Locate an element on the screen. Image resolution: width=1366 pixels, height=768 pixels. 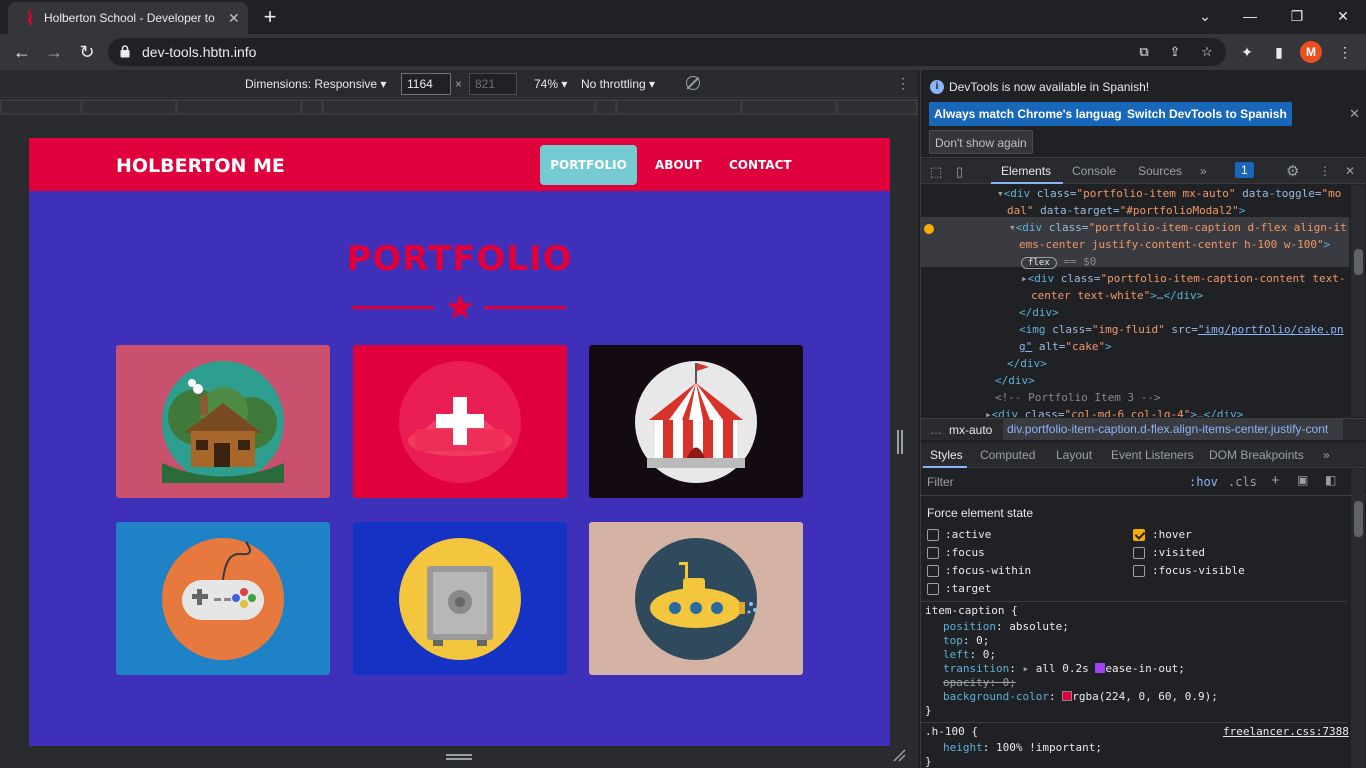
css-property: height: 100% !important; is located at coordinates (1022, 748).